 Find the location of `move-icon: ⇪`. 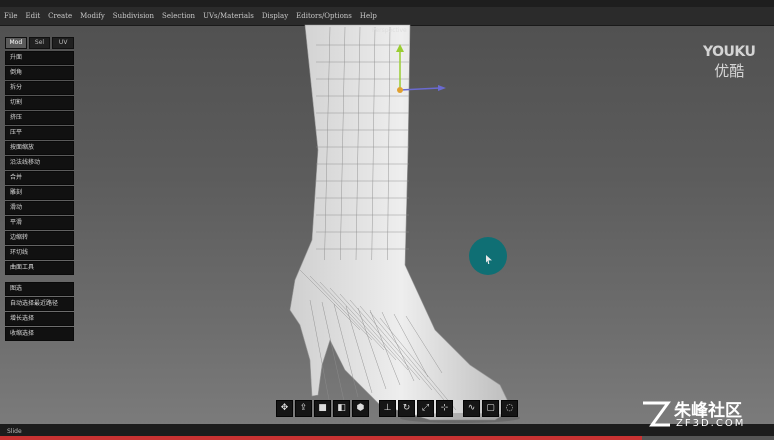

move-icon: ⇪ is located at coordinates (303, 408).